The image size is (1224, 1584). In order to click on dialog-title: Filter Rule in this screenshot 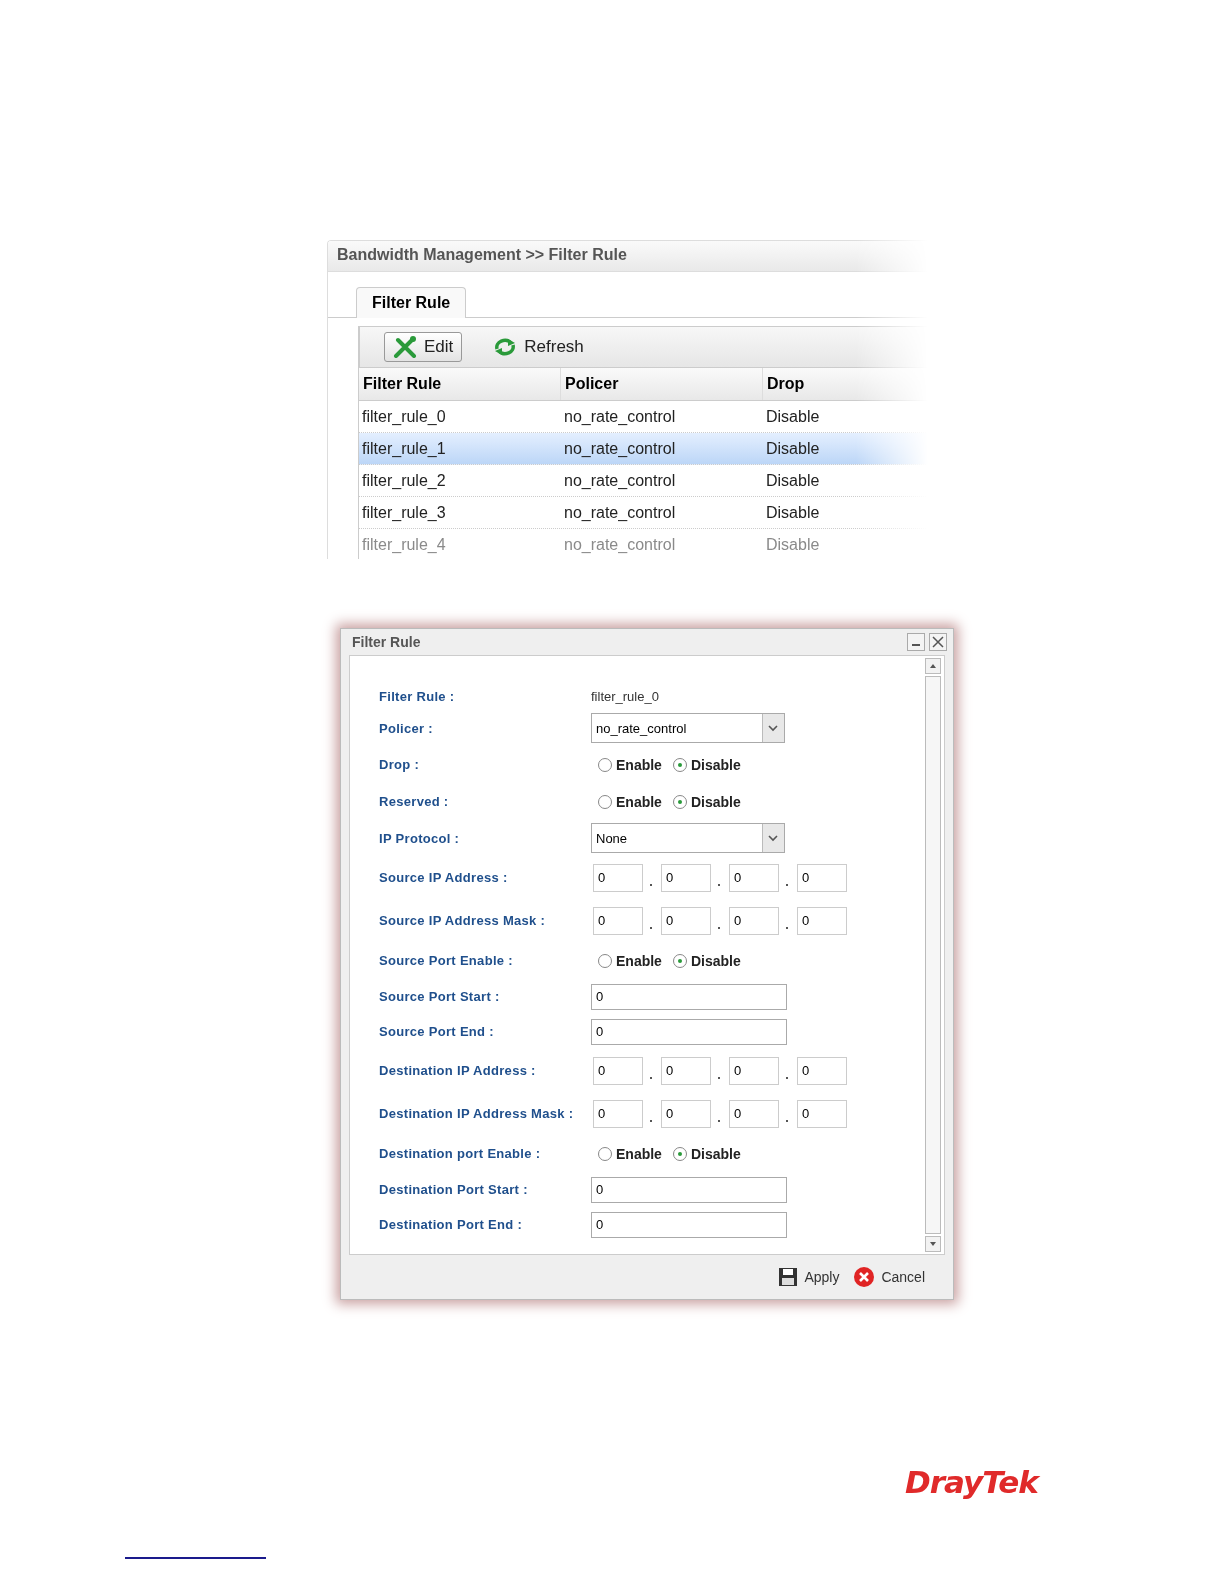, I will do `click(386, 642)`.